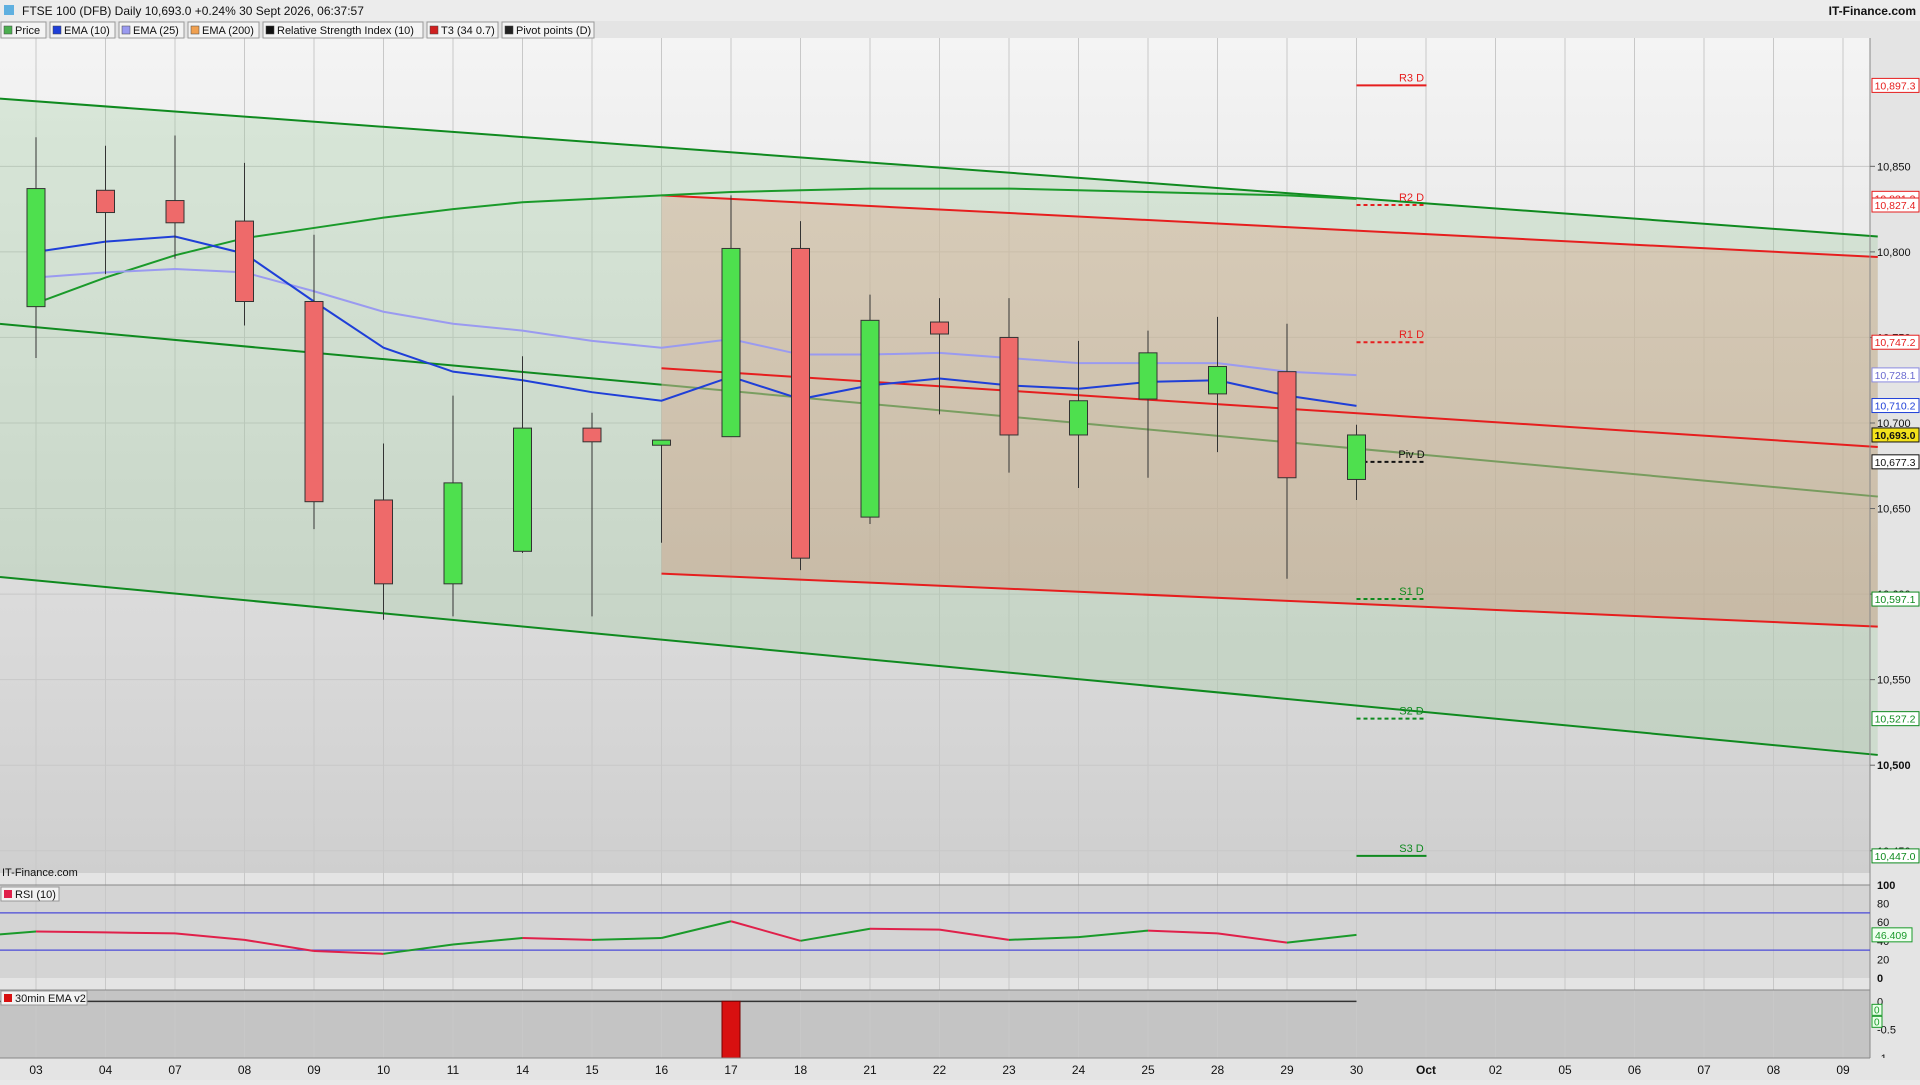 Image resolution: width=1920 pixels, height=1085 pixels. I want to click on legend-item: Relative Strength Index (10), so click(343, 30).